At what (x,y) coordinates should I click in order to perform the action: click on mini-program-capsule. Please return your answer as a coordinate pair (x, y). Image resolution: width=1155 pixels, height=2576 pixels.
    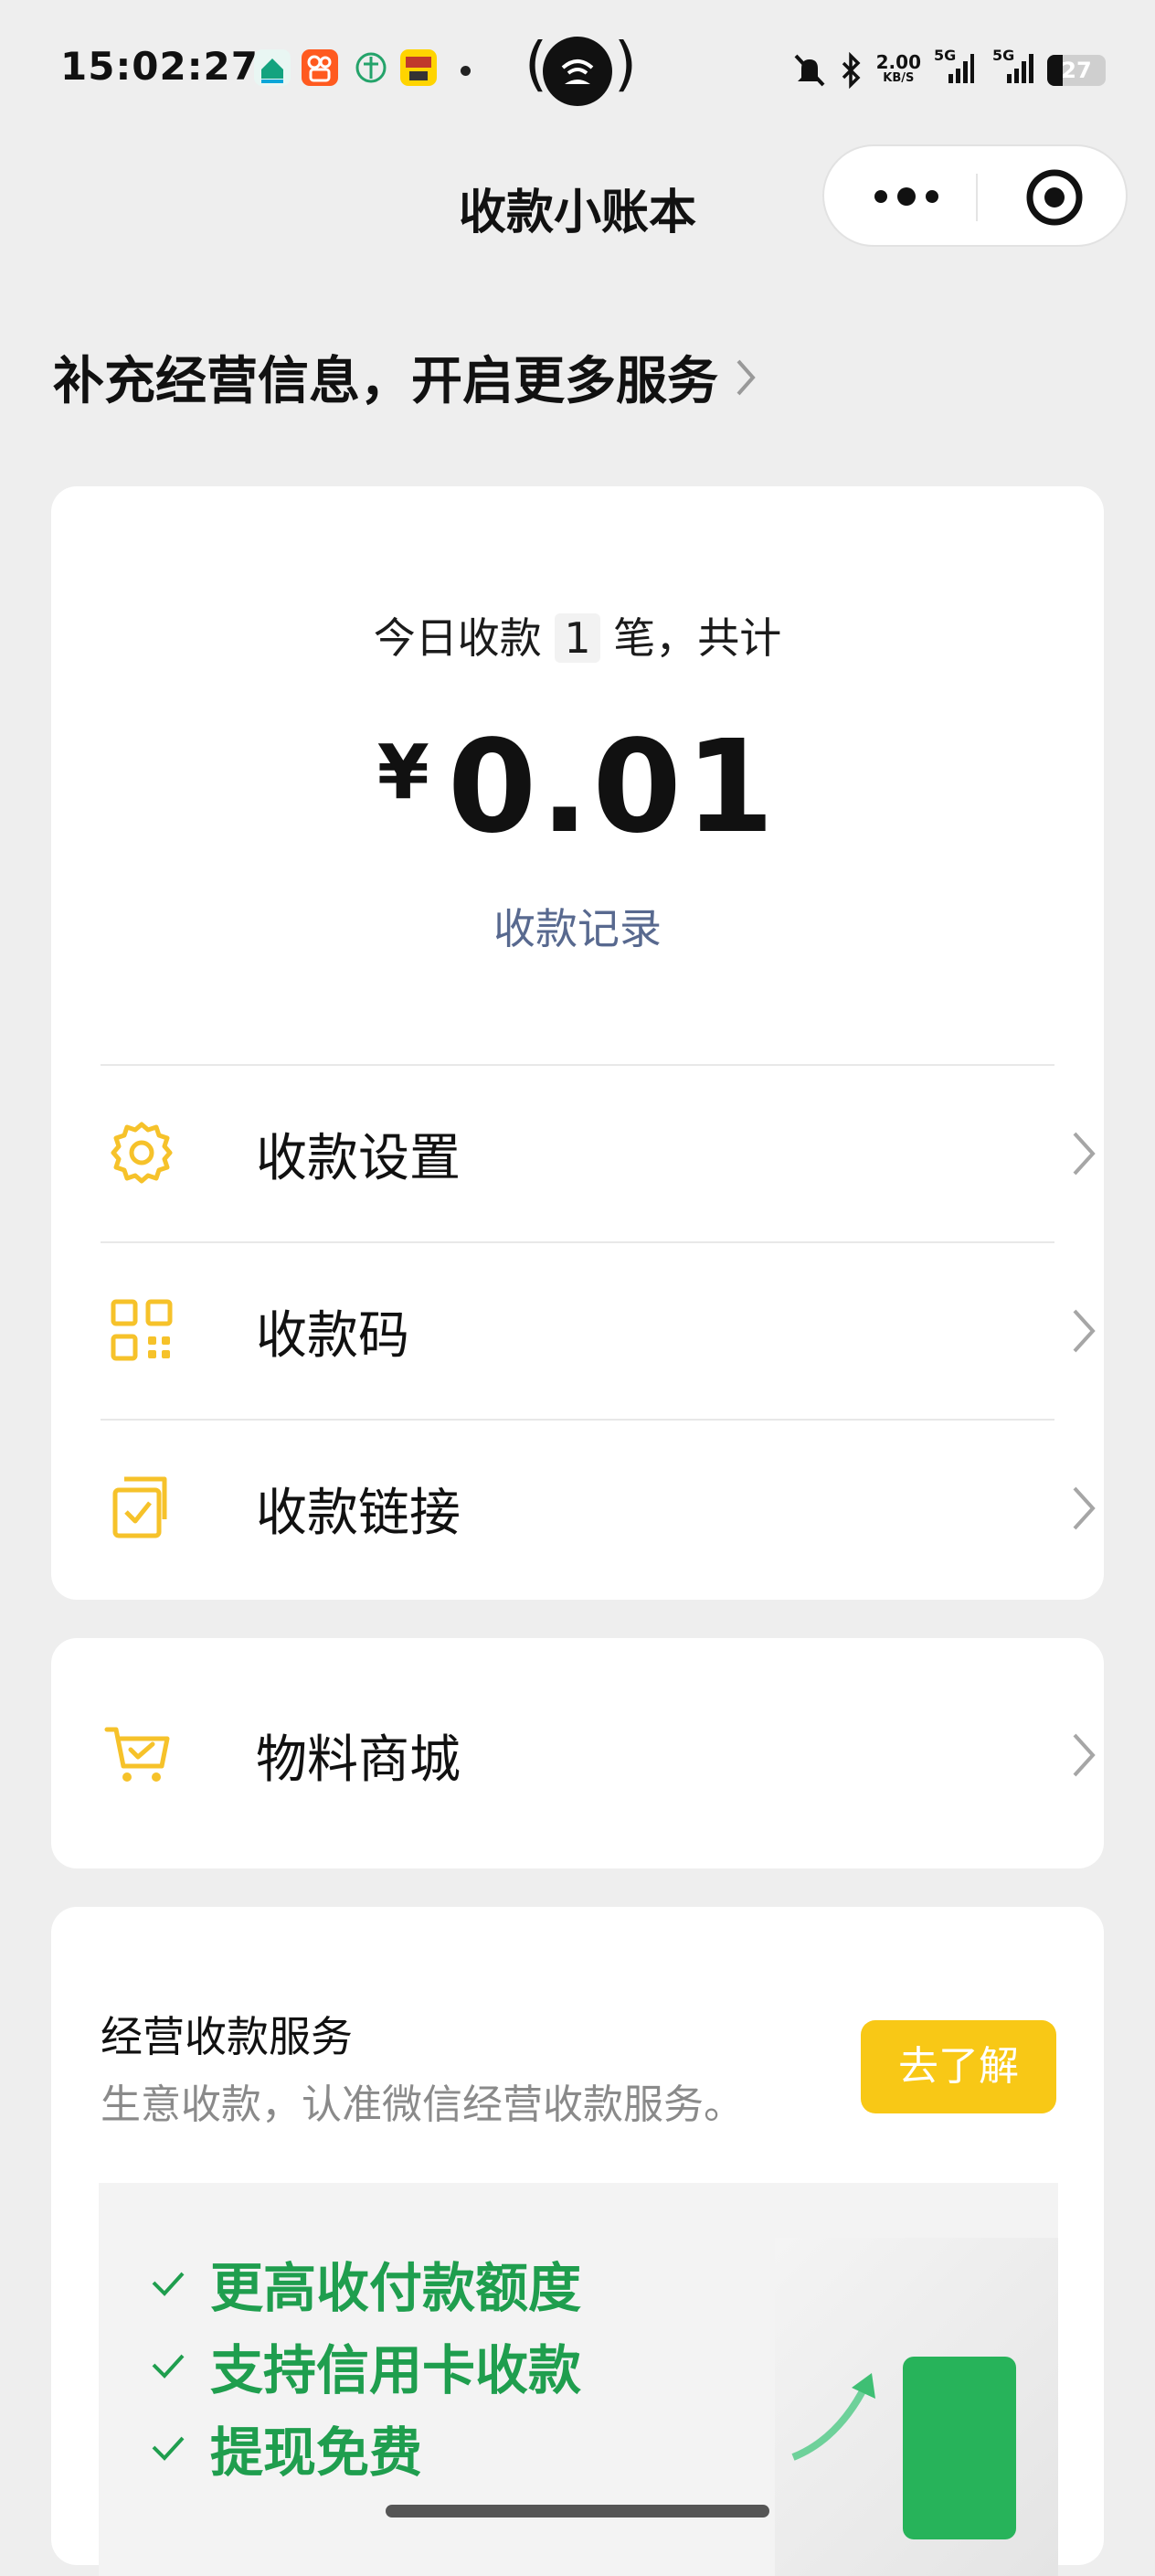
    Looking at the image, I should click on (975, 195).